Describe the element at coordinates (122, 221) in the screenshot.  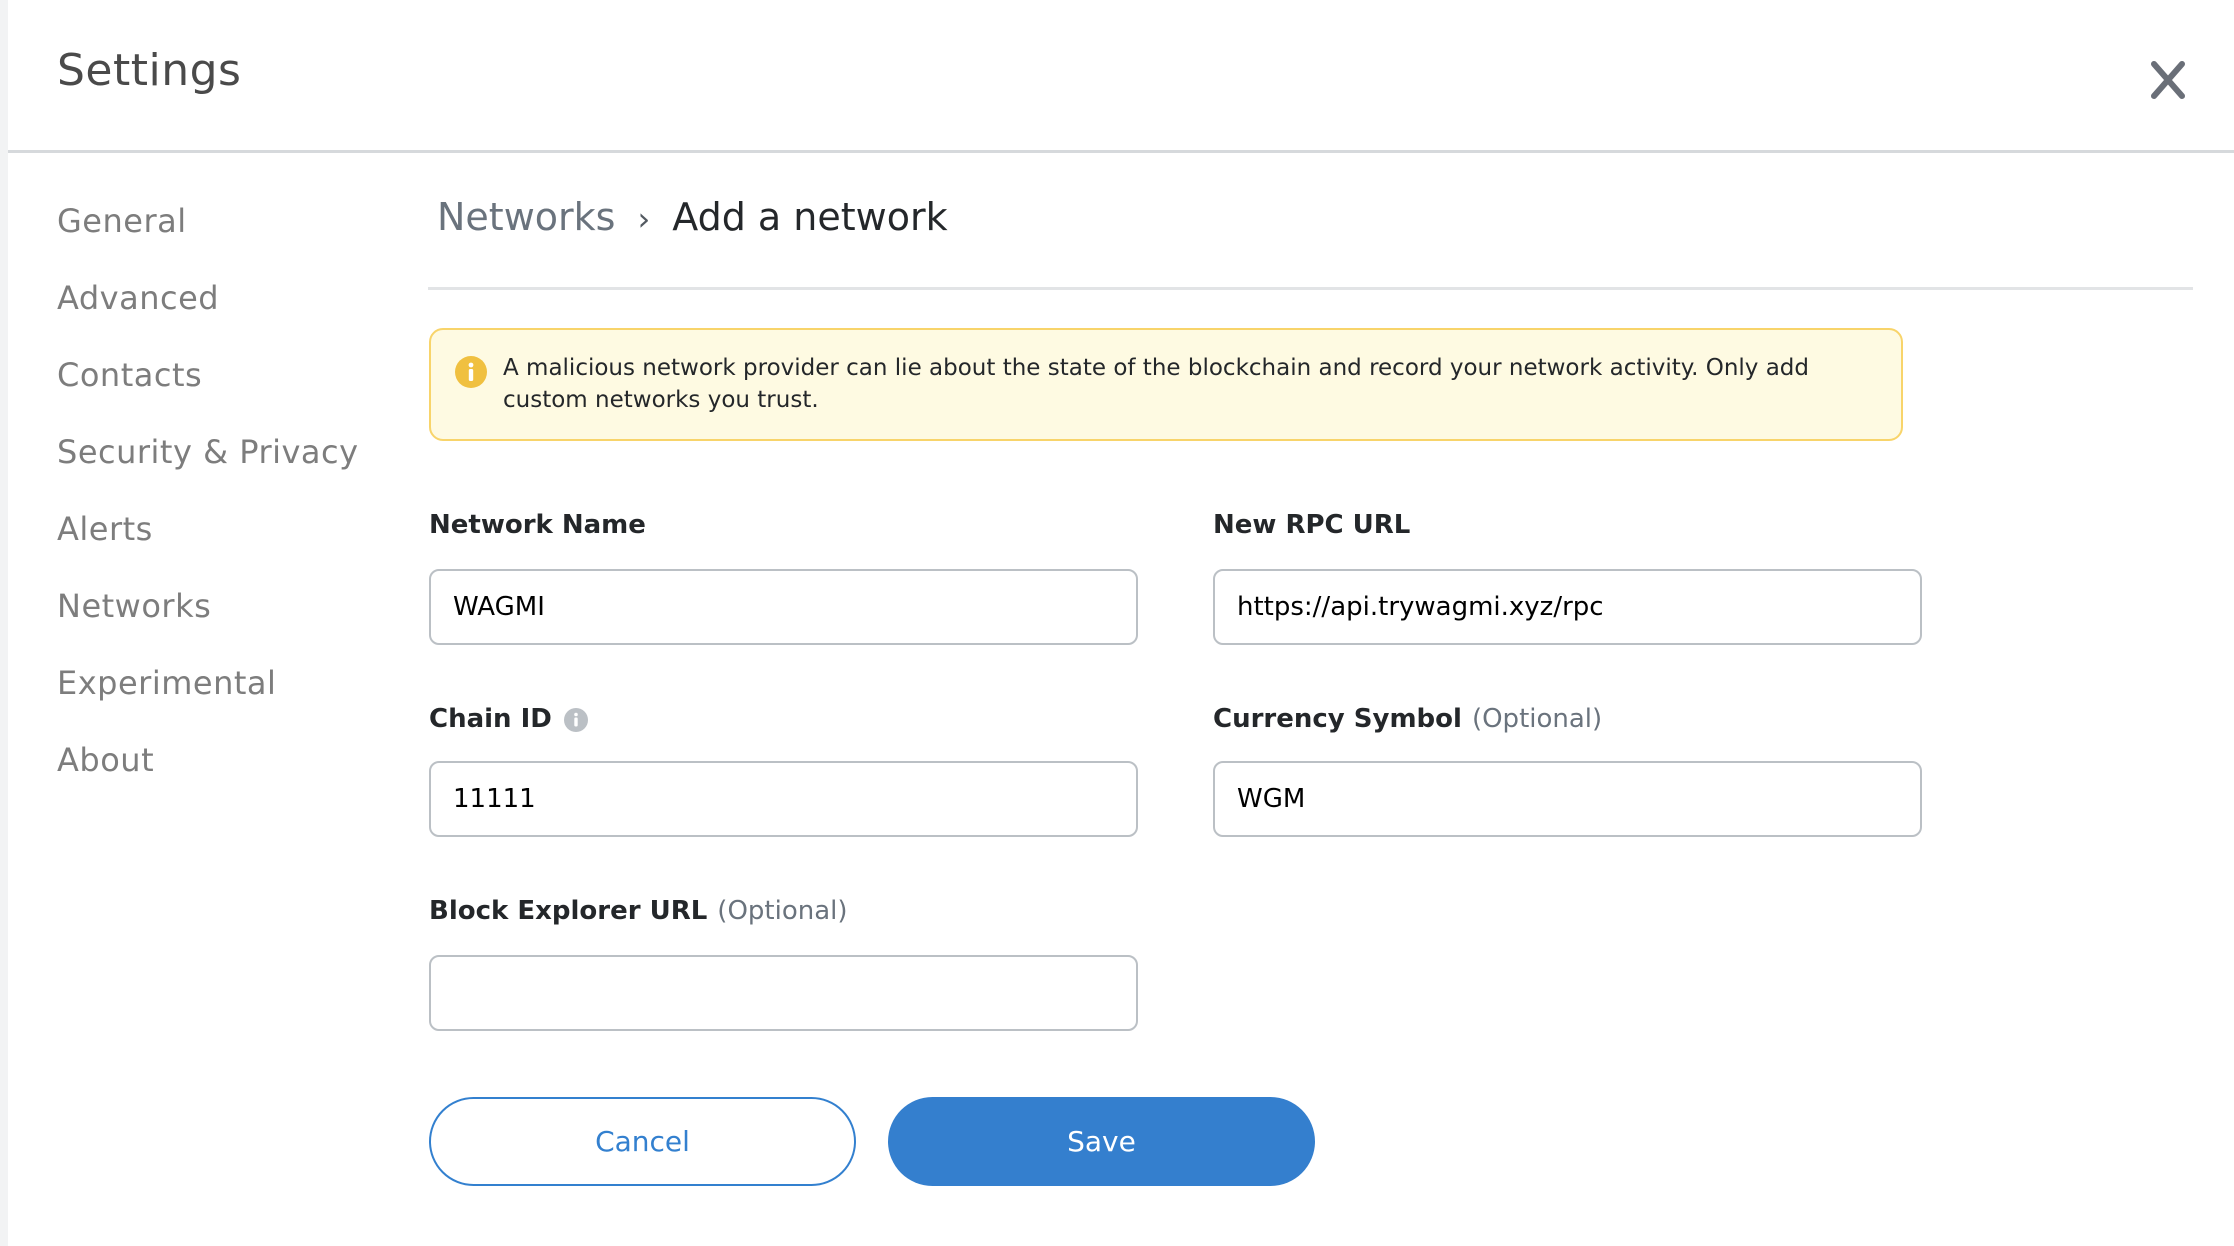
I see `sidebar-item-general: General` at that location.